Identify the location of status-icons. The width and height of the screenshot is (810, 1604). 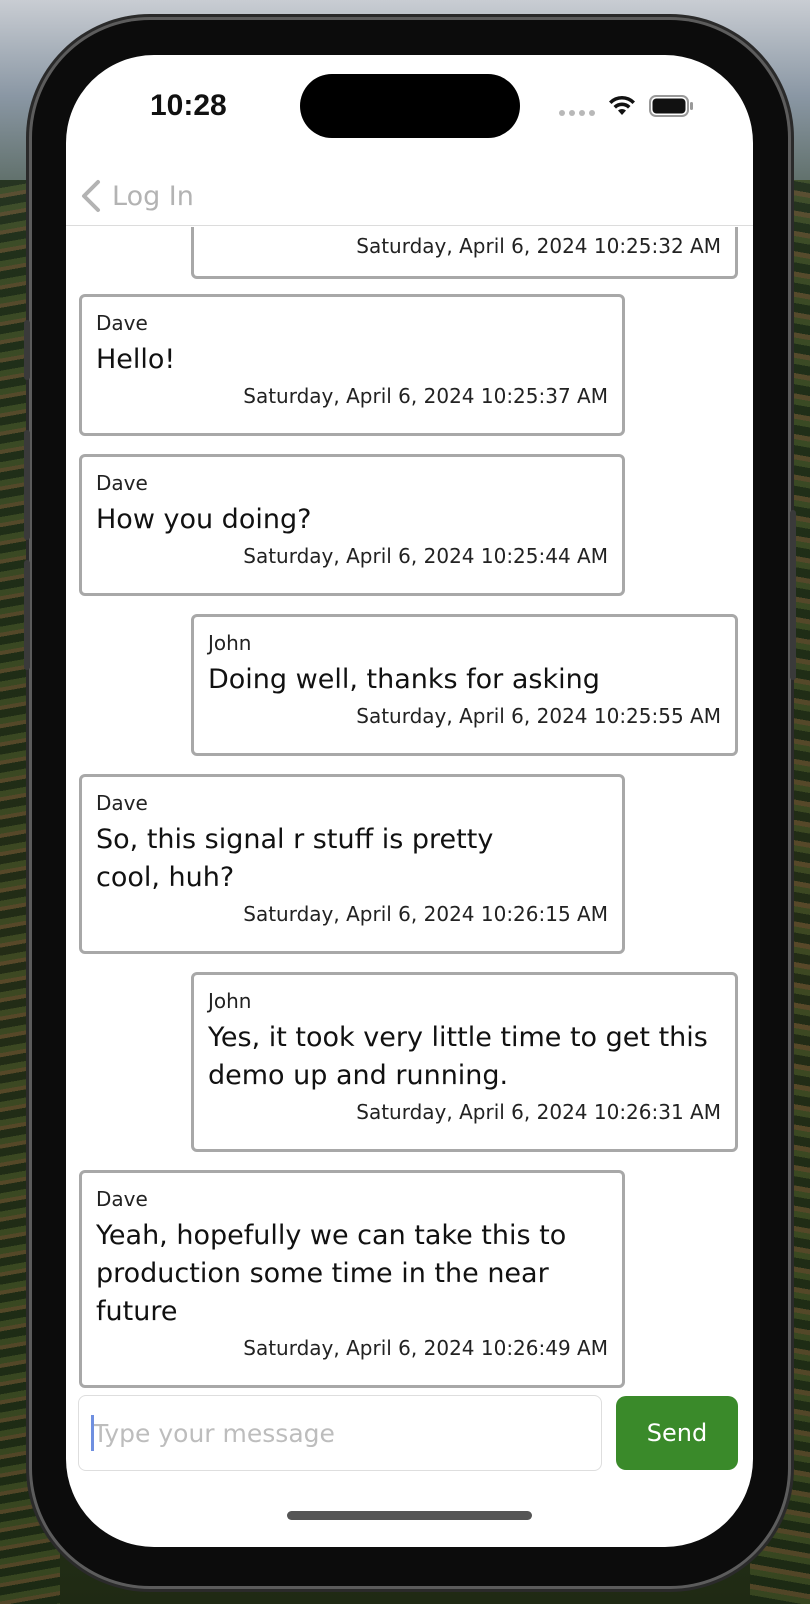
(627, 106).